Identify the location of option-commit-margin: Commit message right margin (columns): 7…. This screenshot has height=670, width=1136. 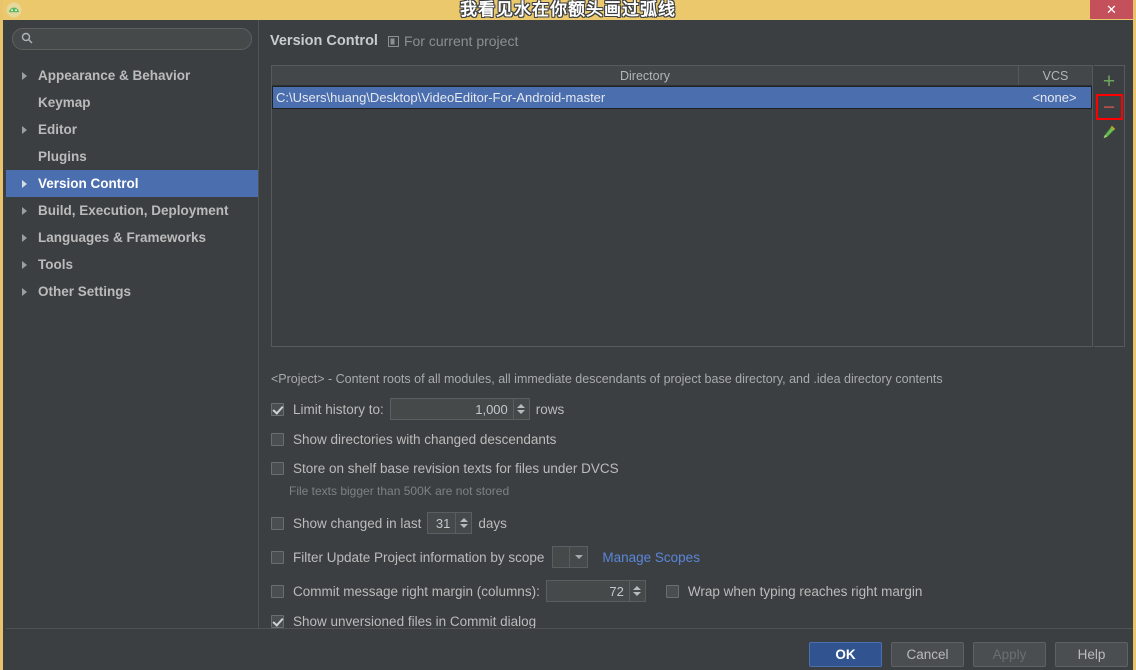
(596, 591).